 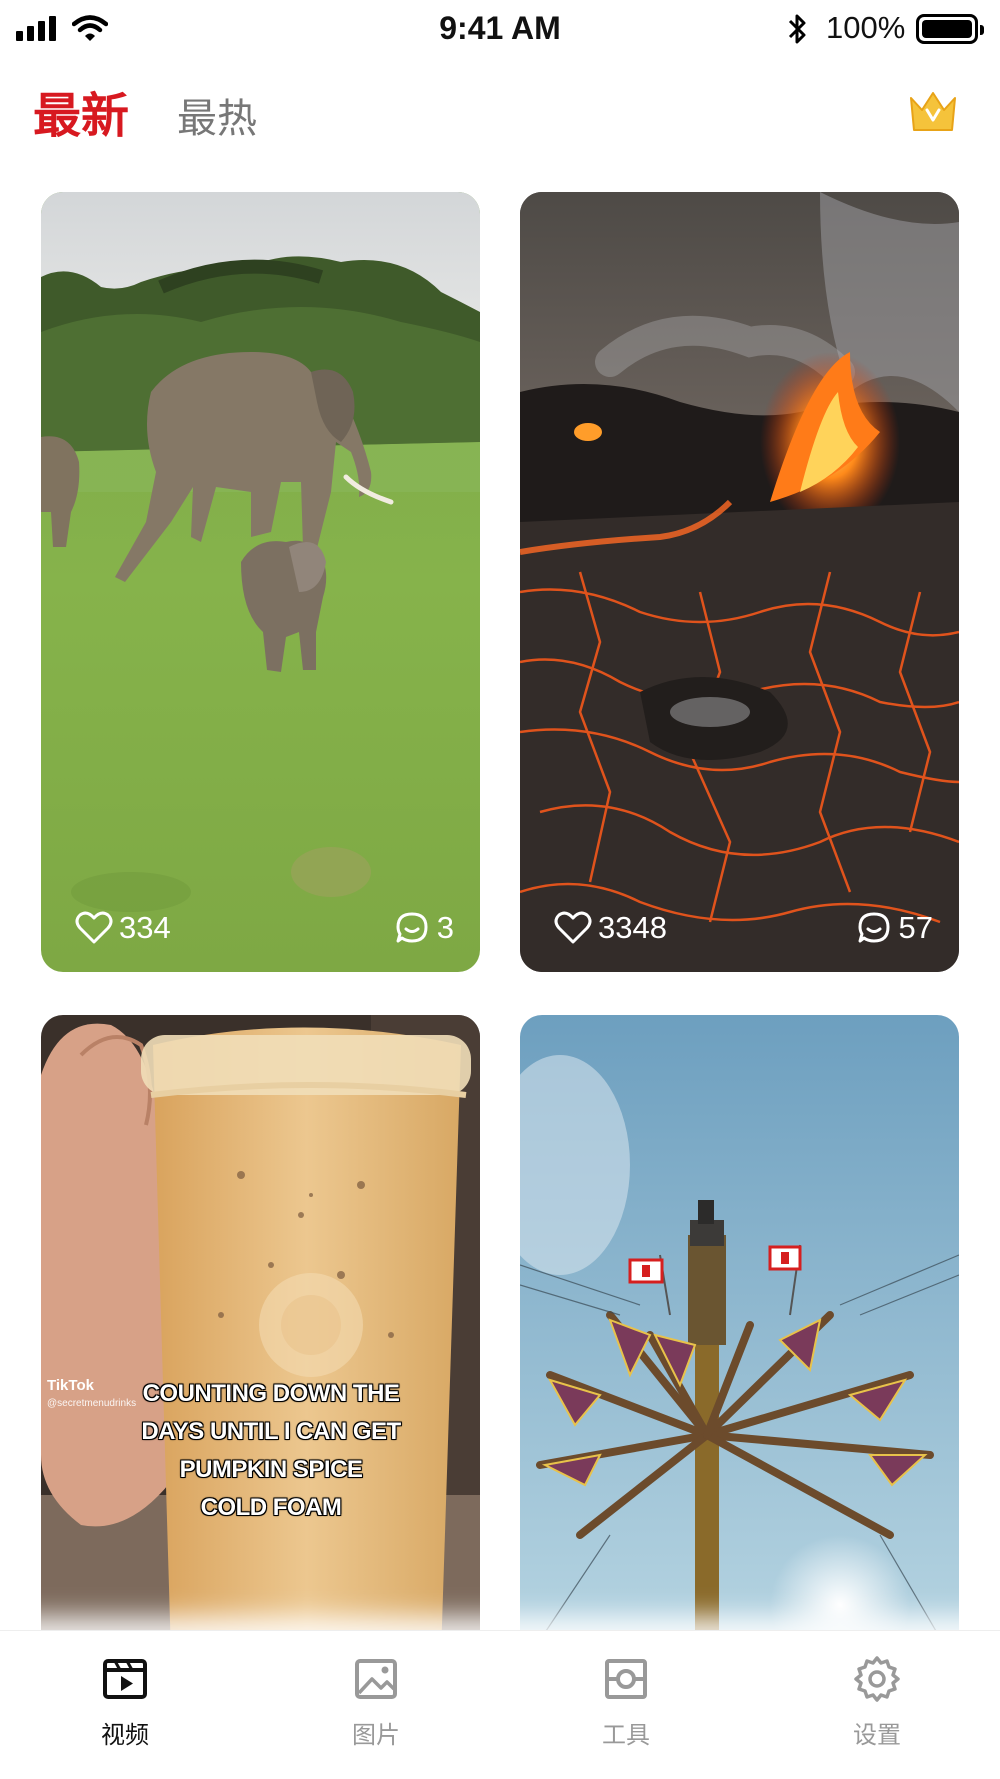 I want to click on battery-icon, so click(x=950, y=29).